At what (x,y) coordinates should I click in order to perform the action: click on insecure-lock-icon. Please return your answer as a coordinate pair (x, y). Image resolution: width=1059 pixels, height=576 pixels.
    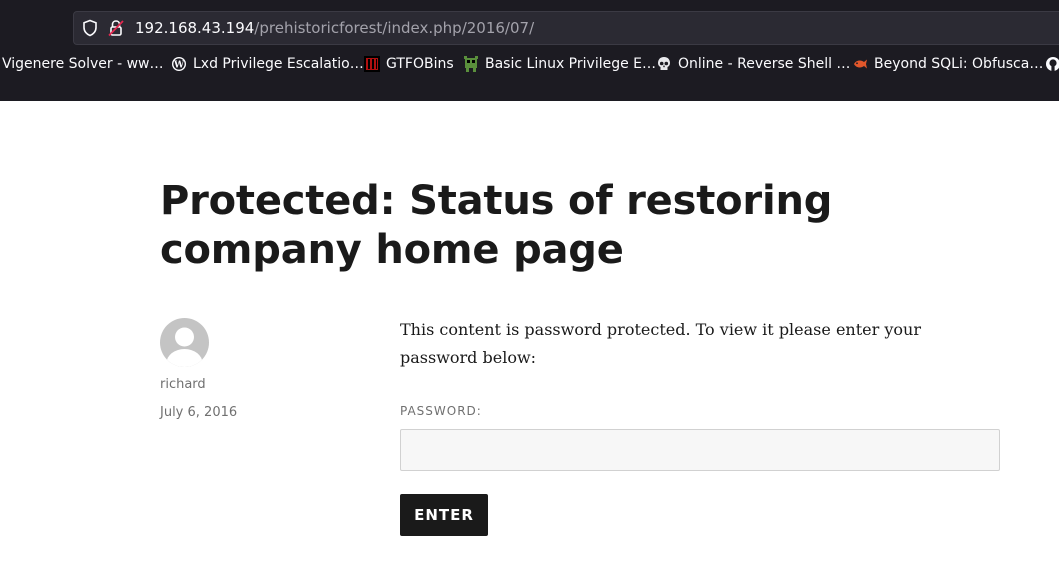
    Looking at the image, I should click on (116, 28).